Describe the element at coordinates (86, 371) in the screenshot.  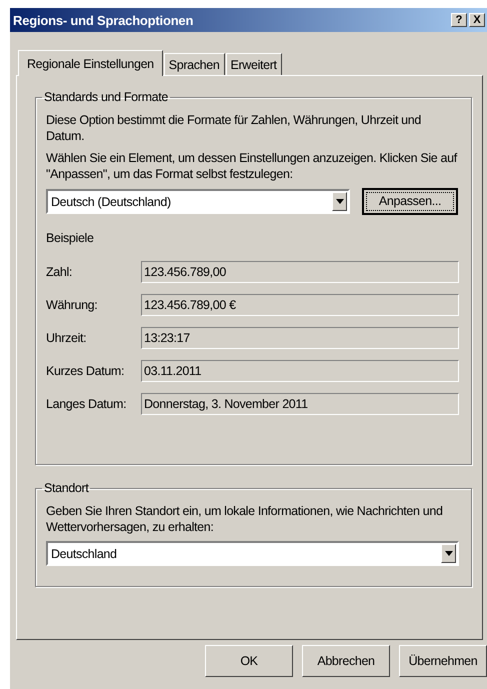
I see `example-label: Kurzes Datum:` at that location.